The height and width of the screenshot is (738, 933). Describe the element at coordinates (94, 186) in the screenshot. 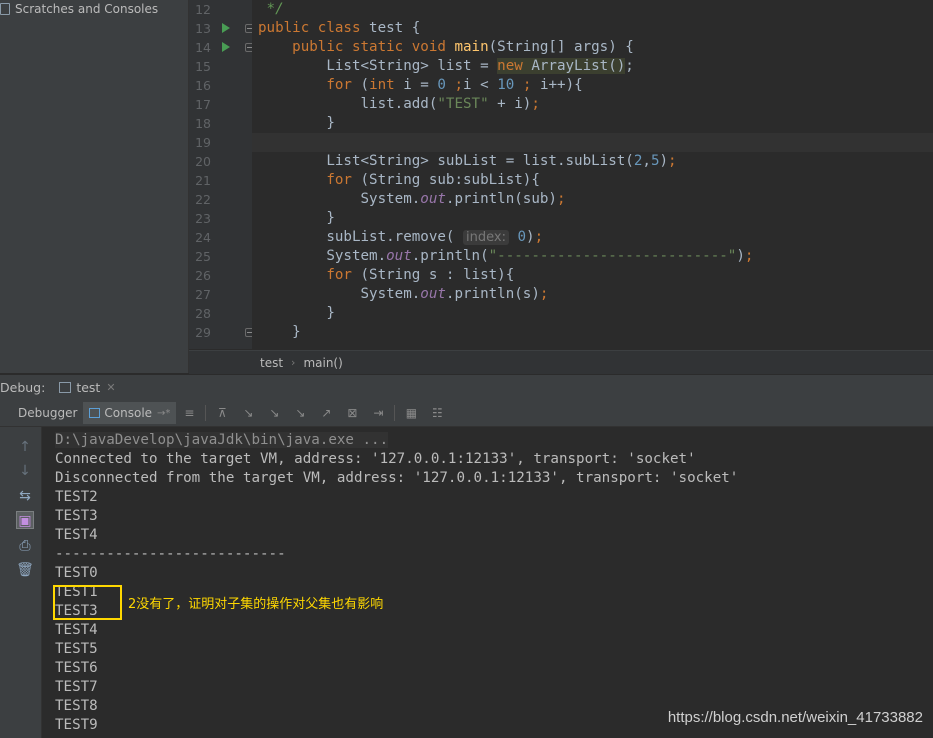

I see `project-panel: Scratches and Consoles` at that location.